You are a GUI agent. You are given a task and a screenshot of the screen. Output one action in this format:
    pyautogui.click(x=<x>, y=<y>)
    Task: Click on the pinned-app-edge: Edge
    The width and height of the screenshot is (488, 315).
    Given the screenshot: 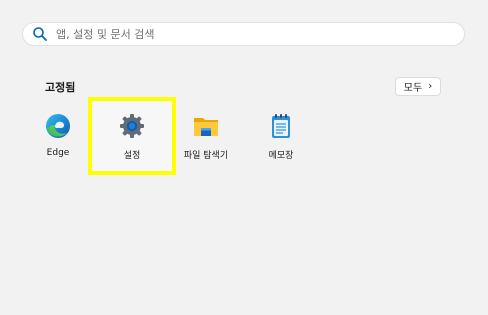 What is the action you would take?
    pyautogui.click(x=58, y=138)
    